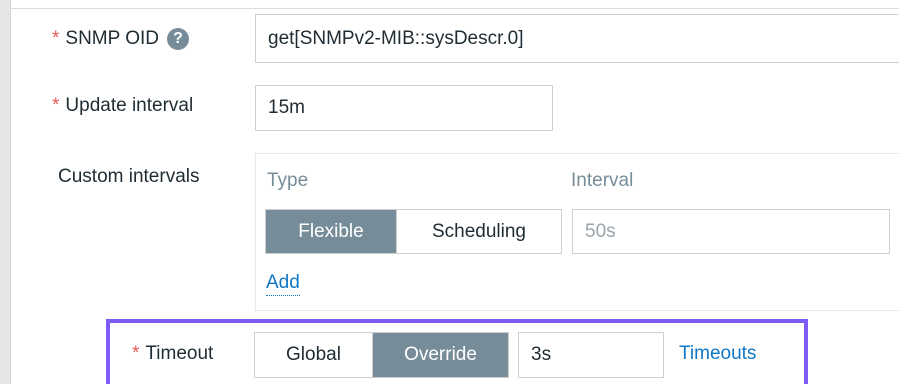  What do you see at coordinates (112, 38) in the screenshot?
I see `snmp-oid-label-text: SNMP OID` at bounding box center [112, 38].